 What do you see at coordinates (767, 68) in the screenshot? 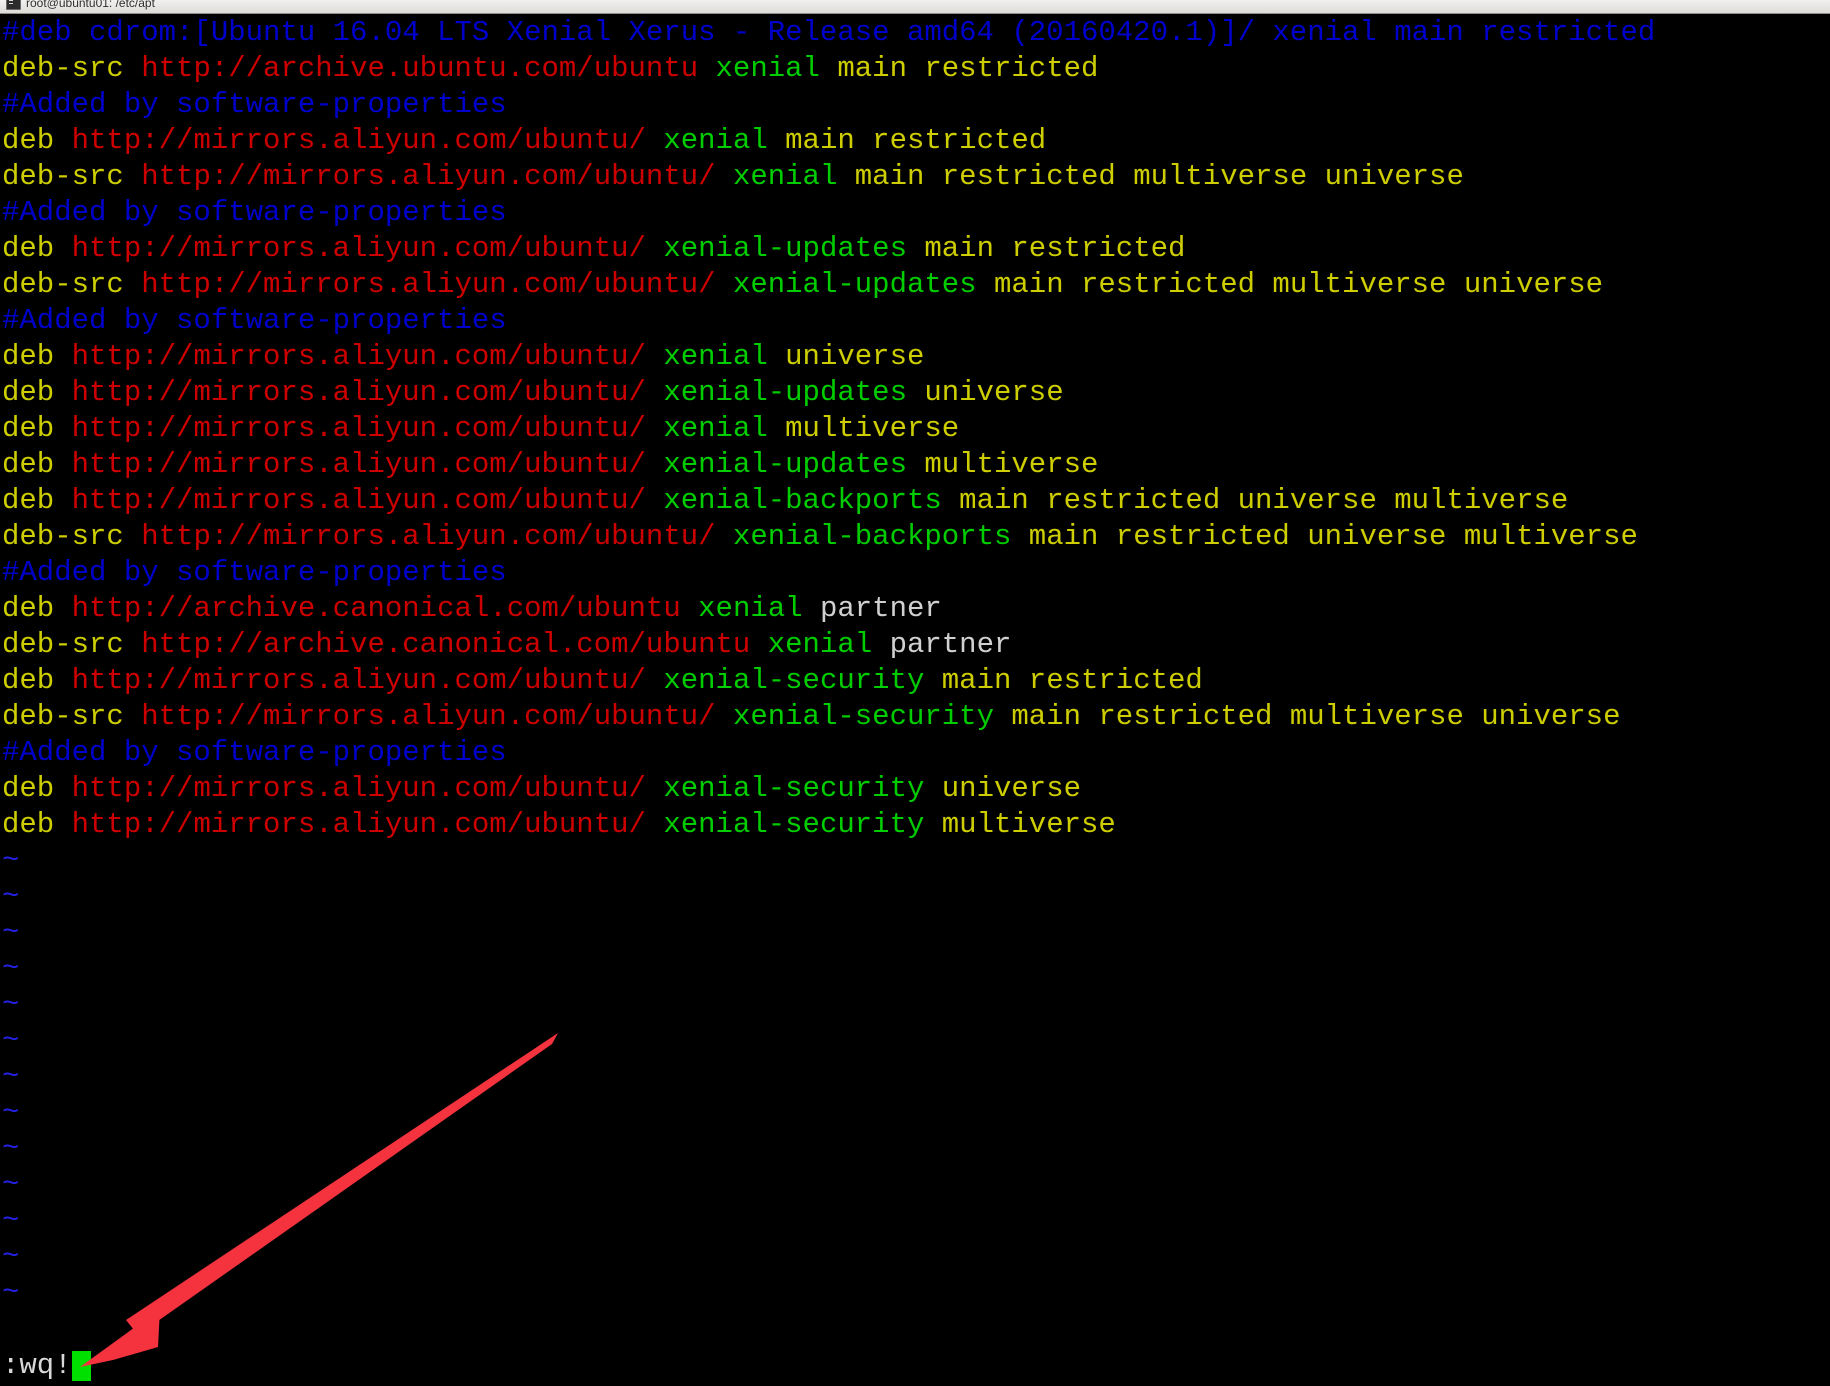
I see `buffer-token: xenial` at bounding box center [767, 68].